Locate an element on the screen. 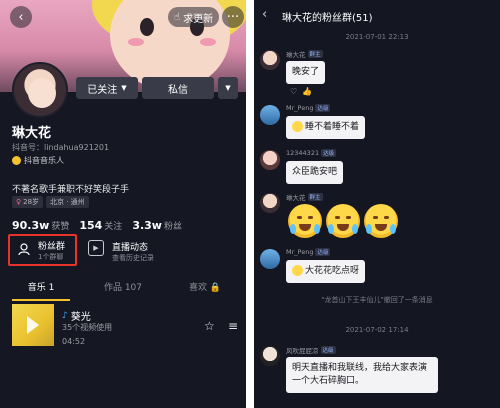 The height and width of the screenshot is (408, 500). song-cover is located at coordinates (33, 325).